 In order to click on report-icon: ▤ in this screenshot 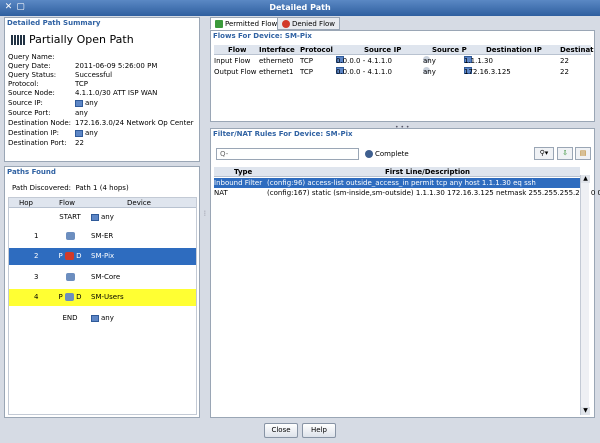, I will do `click(583, 153)`.